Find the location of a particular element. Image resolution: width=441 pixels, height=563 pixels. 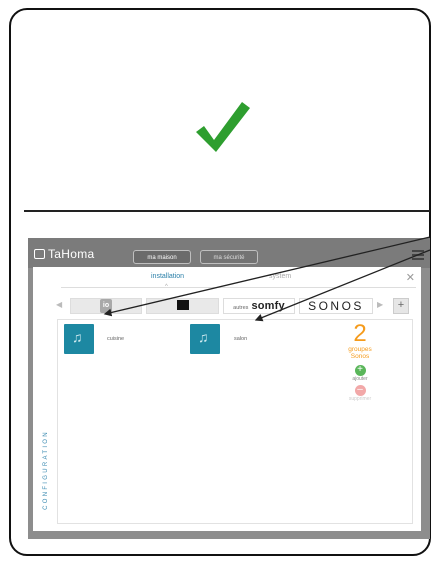

tab-ma-securite: ma sécurité is located at coordinates (229, 257).